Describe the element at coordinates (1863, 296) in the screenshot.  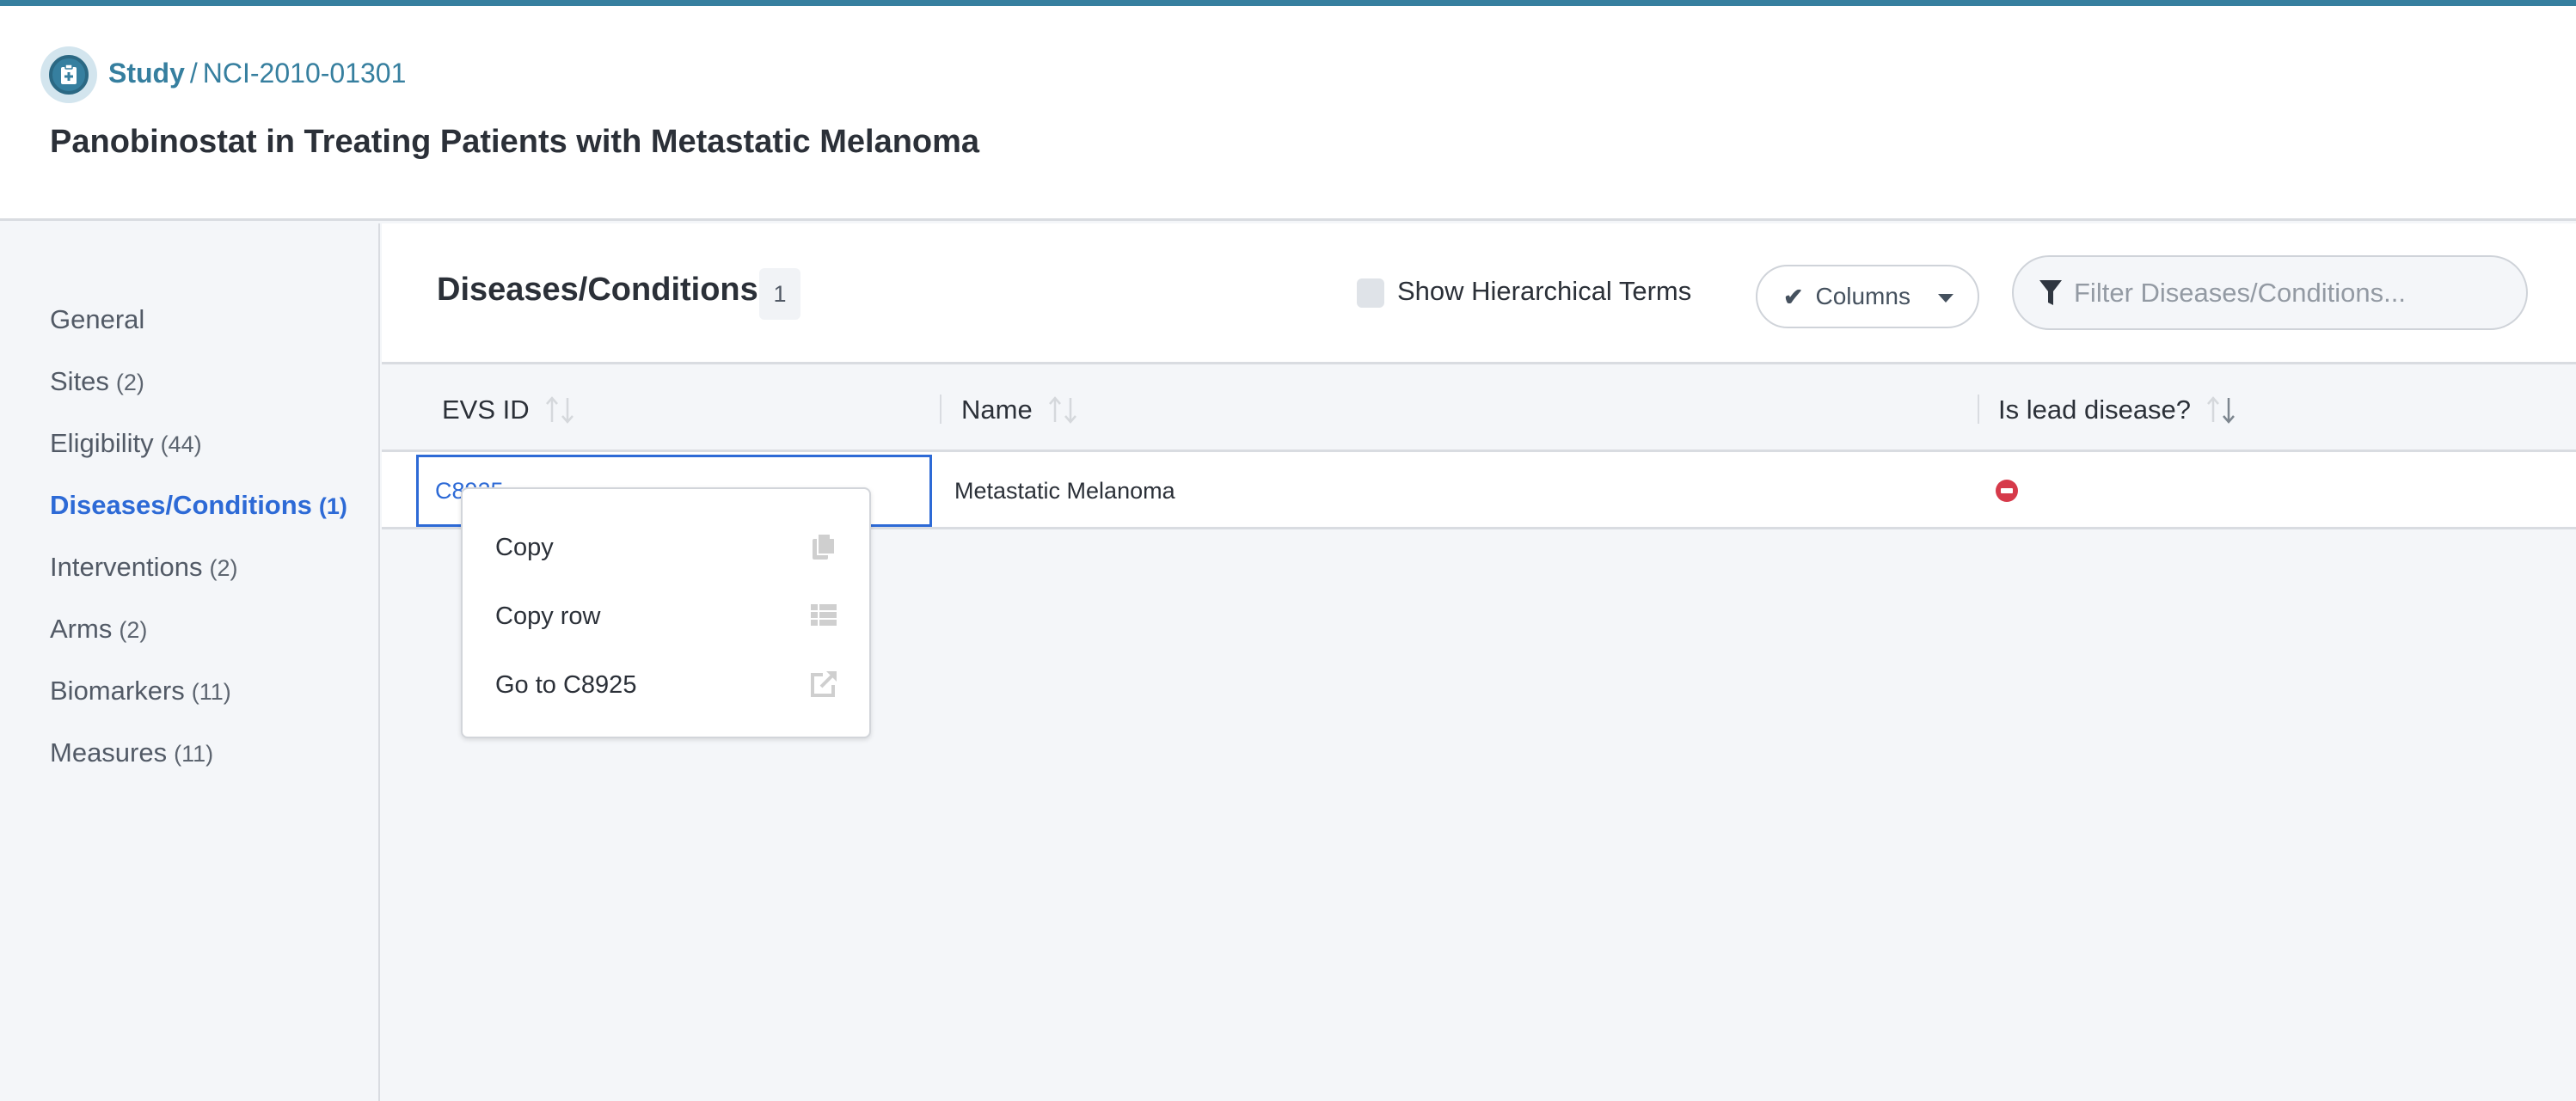
I see `columns-button-label: Columns` at that location.